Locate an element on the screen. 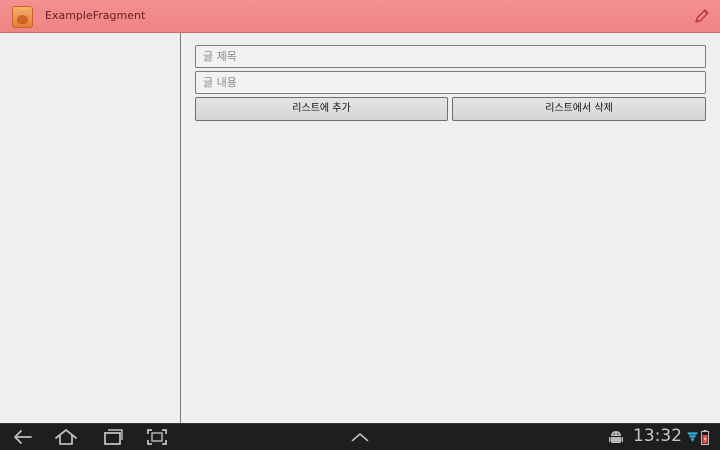 The height and width of the screenshot is (450, 720). title-input is located at coordinates (450, 56).